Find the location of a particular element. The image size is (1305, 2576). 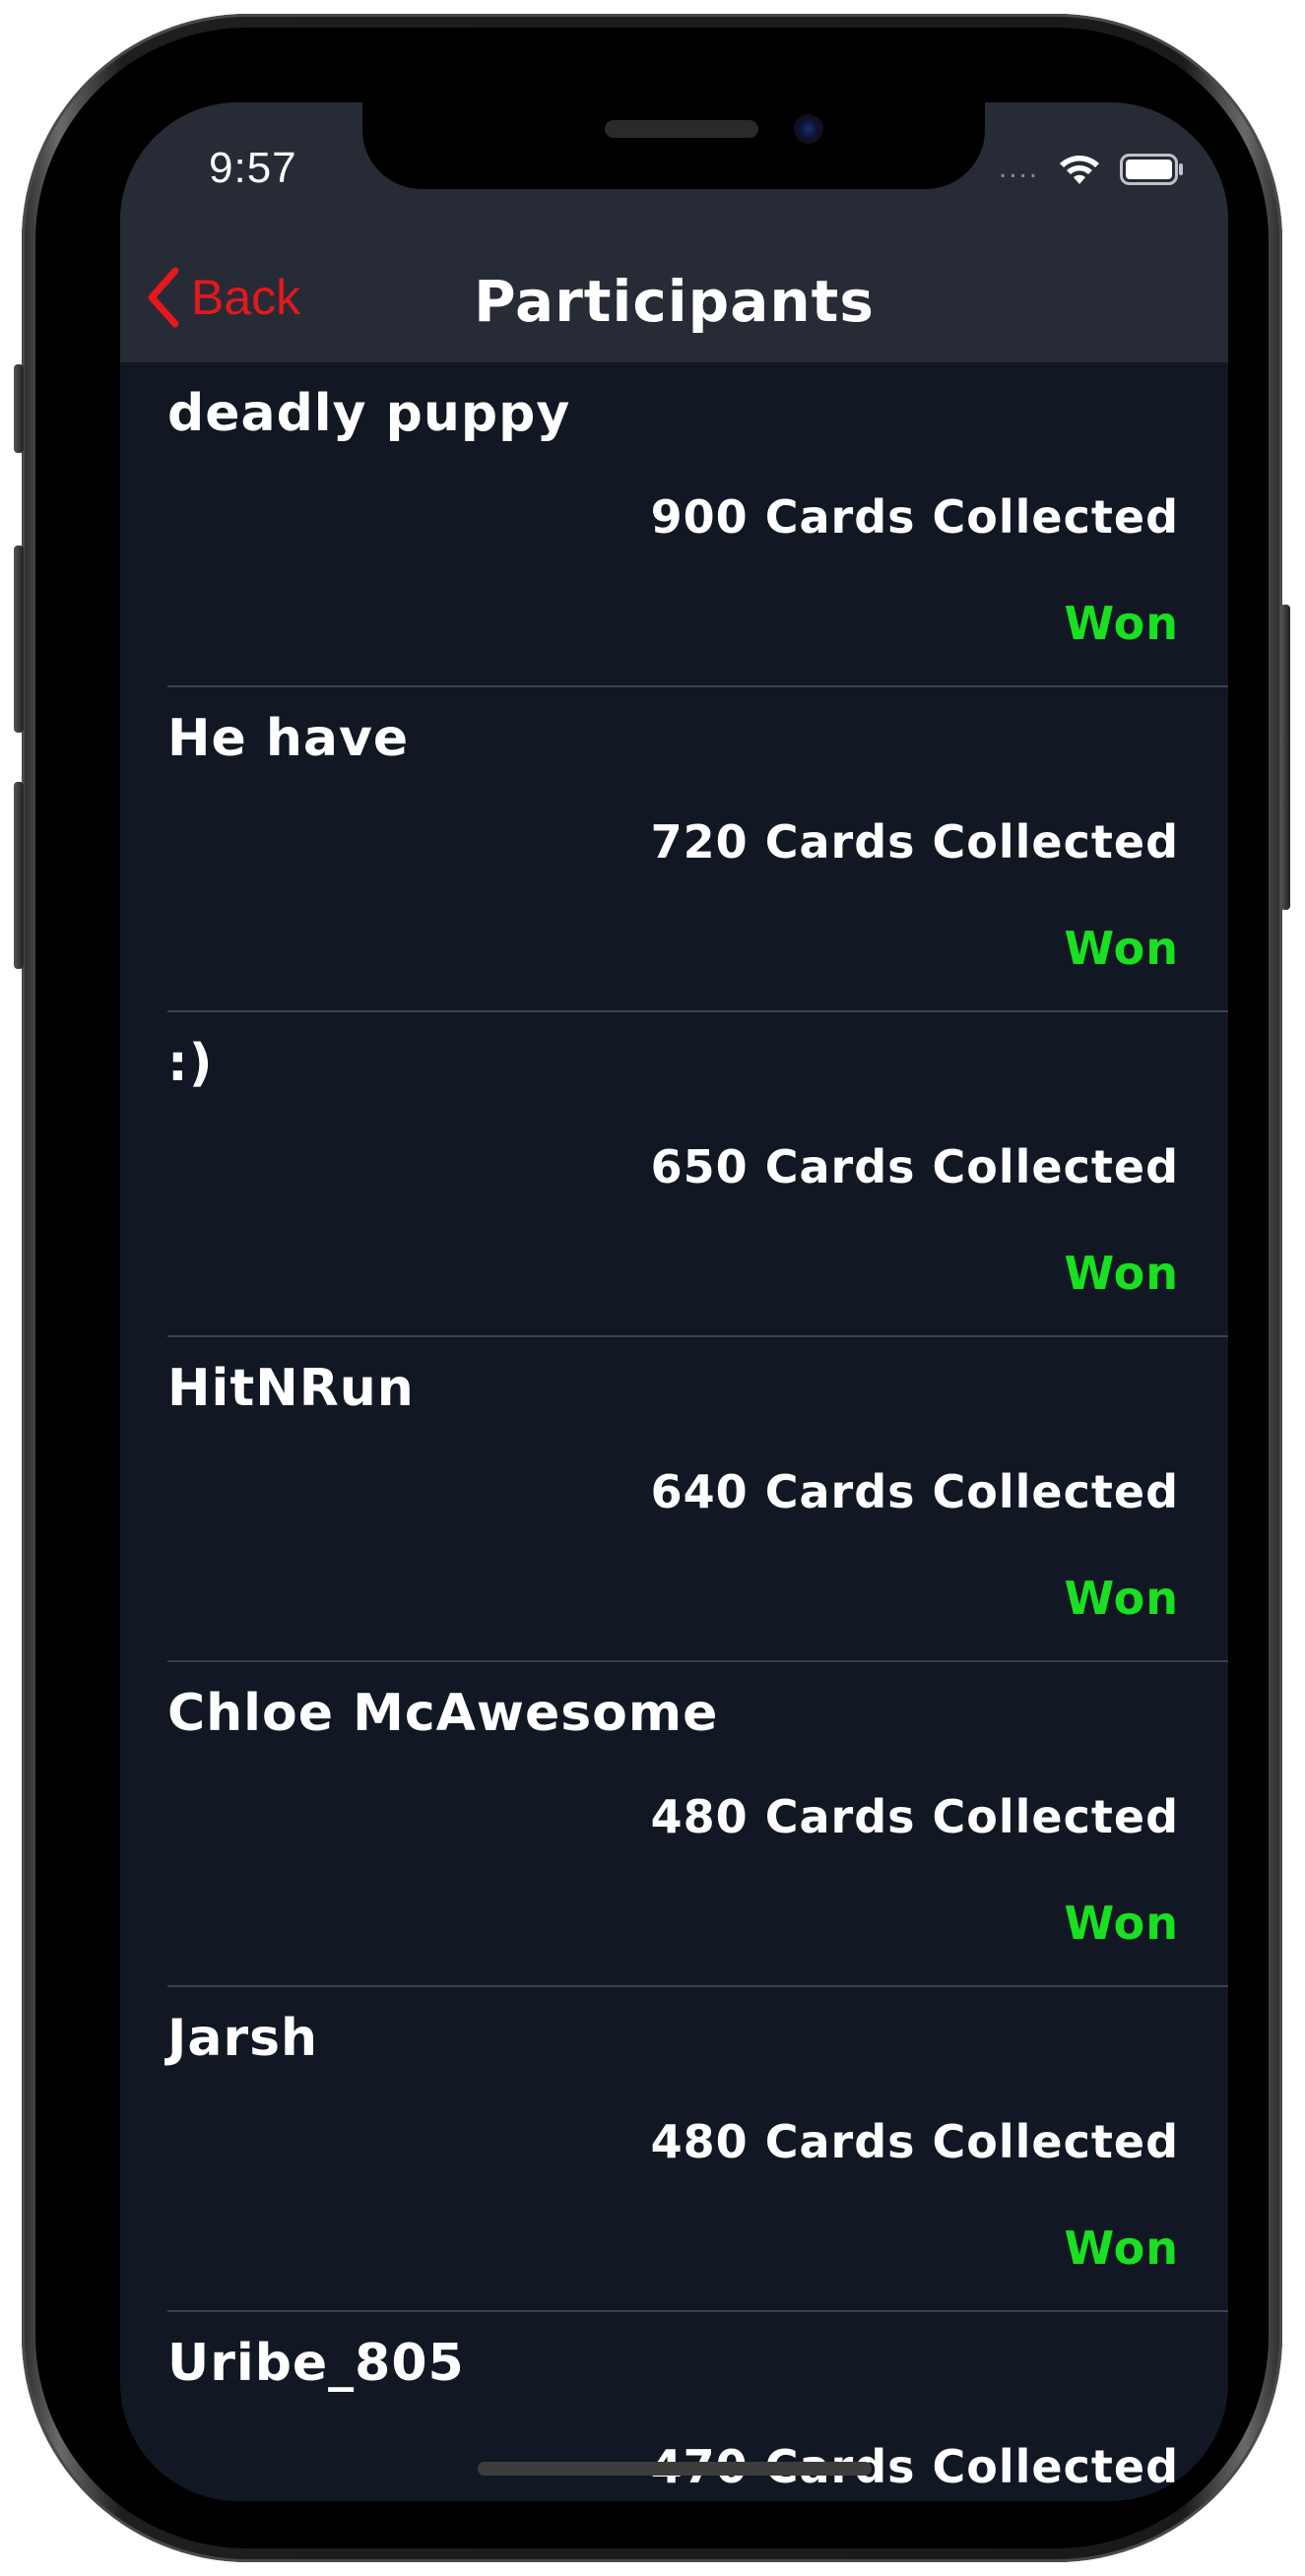

list-item: Jarsh 480 Cards Collected Won is located at coordinates (674, 2149).